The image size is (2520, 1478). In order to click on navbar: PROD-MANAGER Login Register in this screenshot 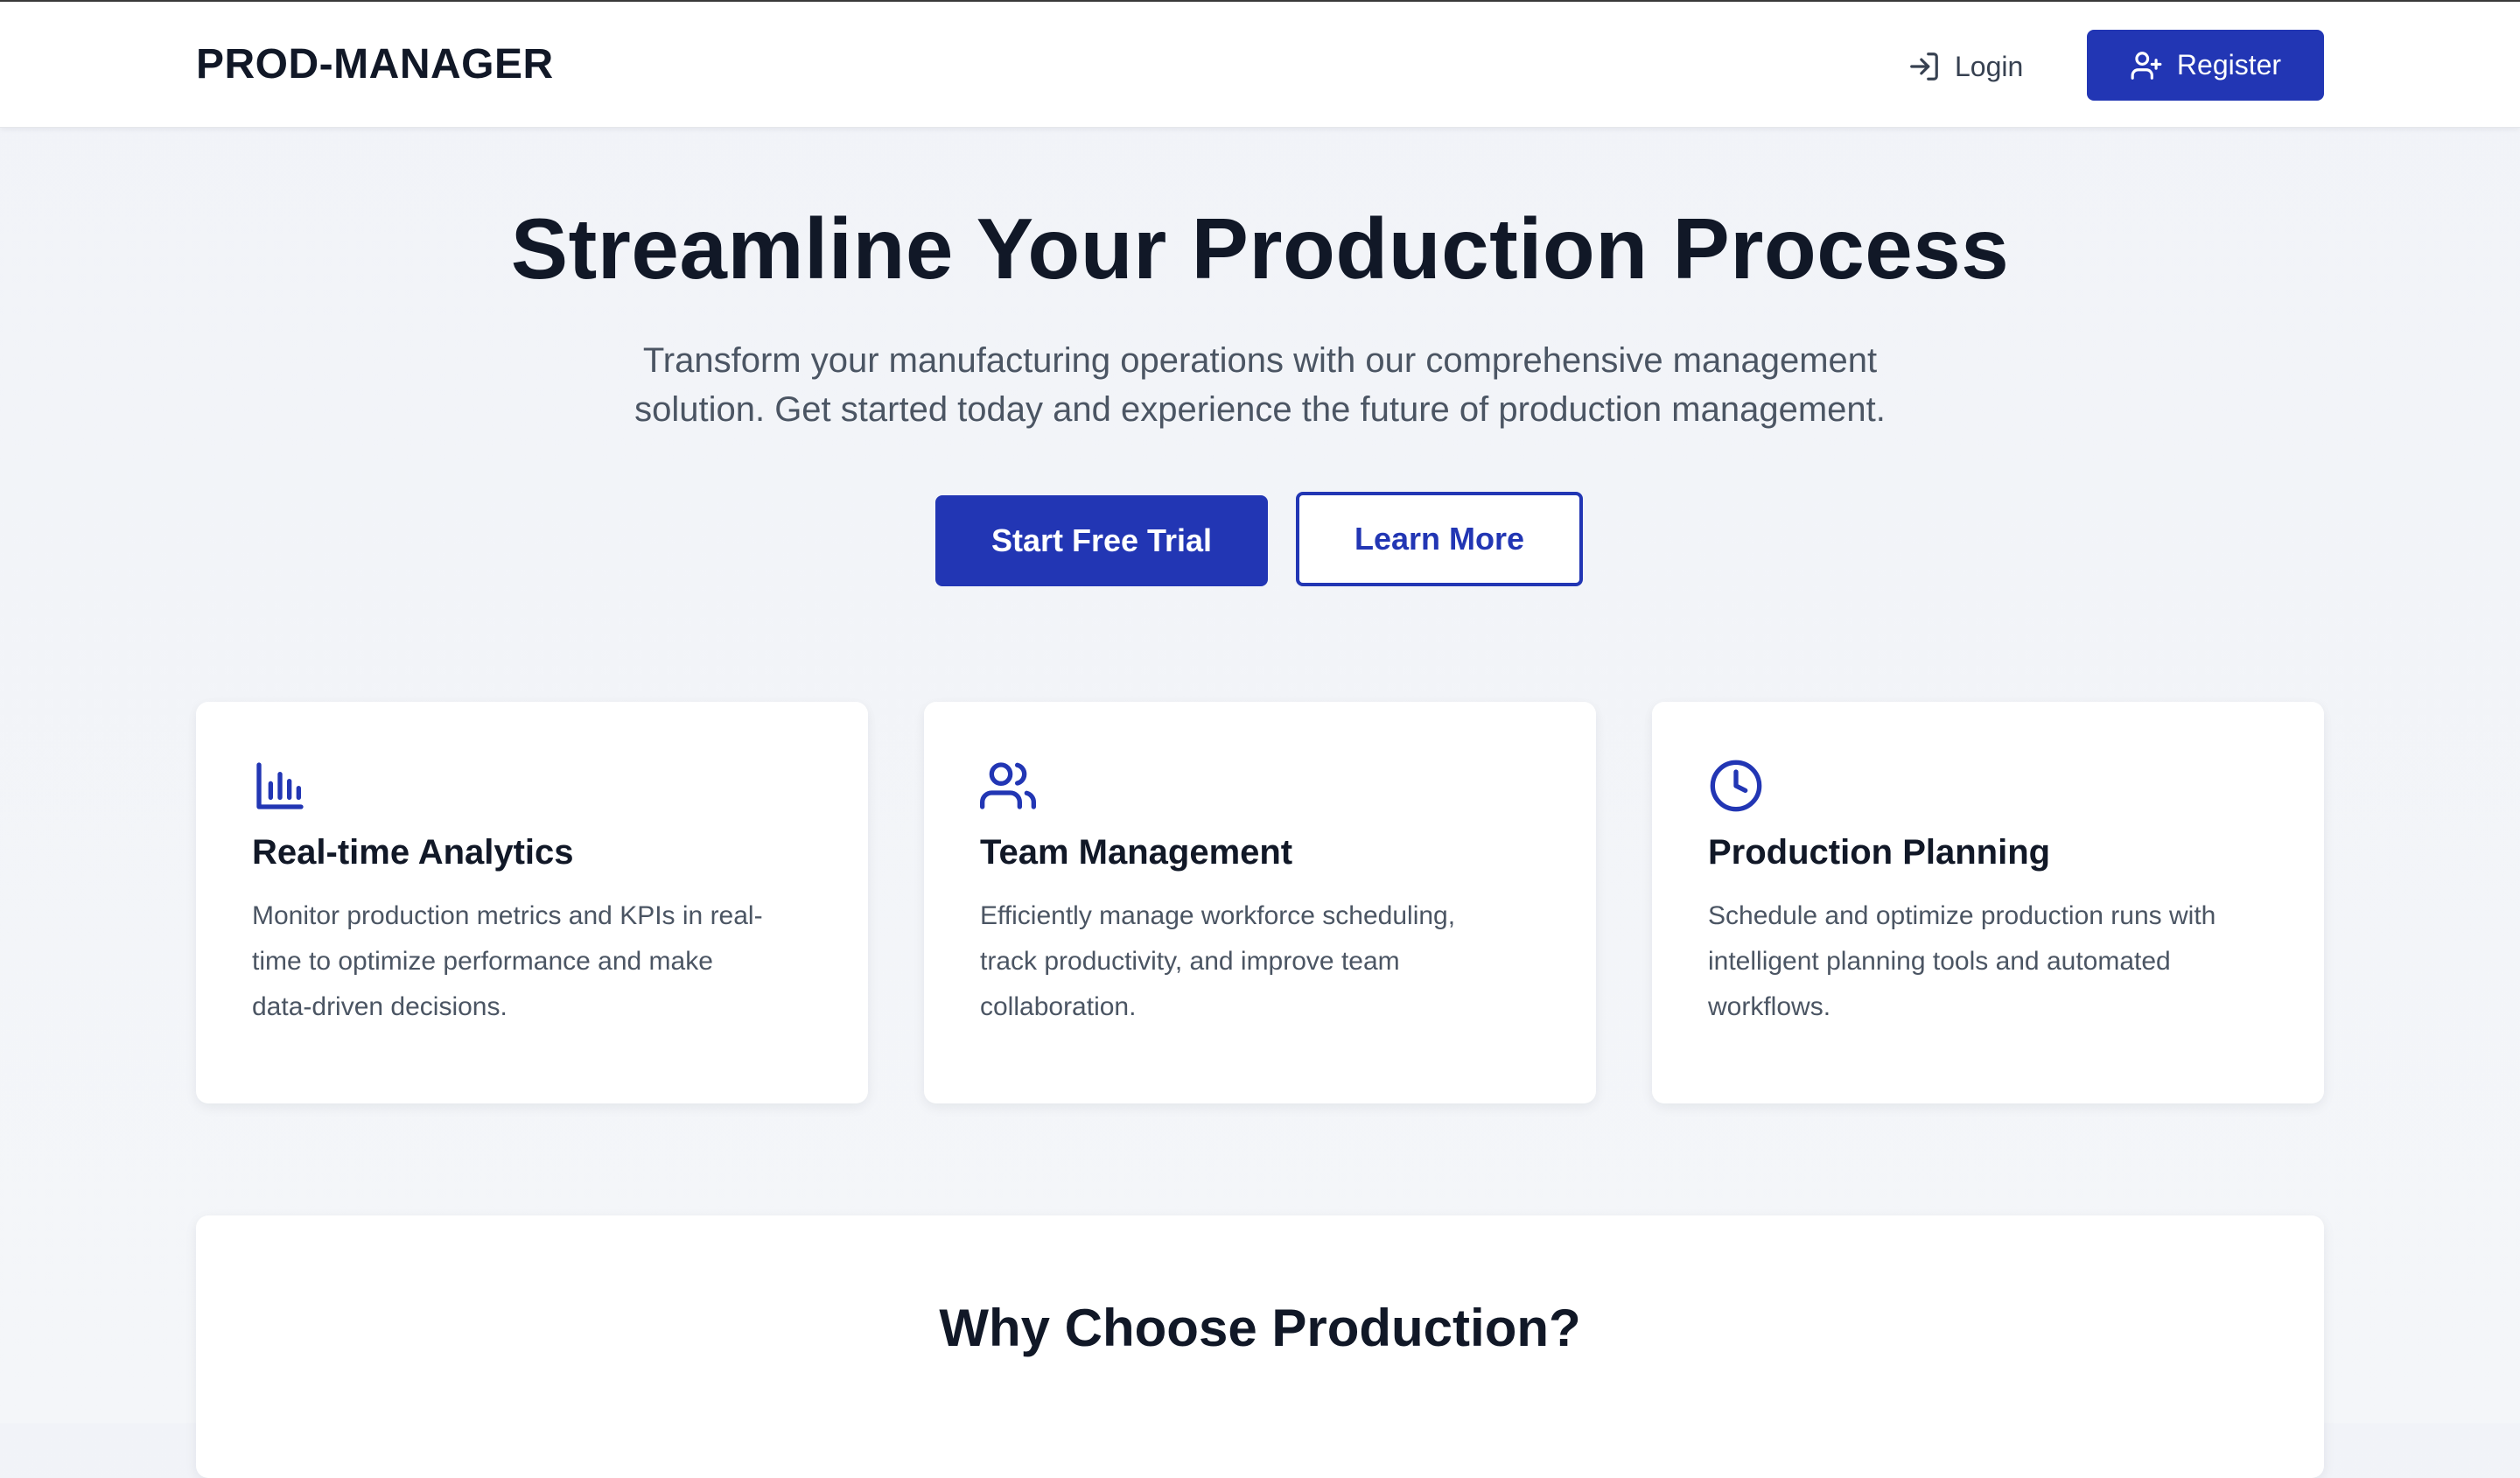, I will do `click(1260, 65)`.